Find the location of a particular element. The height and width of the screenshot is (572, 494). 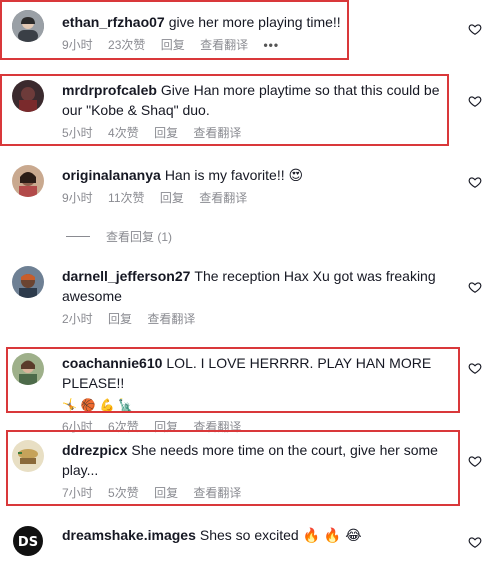

avatar: DS is located at coordinates (28, 541).